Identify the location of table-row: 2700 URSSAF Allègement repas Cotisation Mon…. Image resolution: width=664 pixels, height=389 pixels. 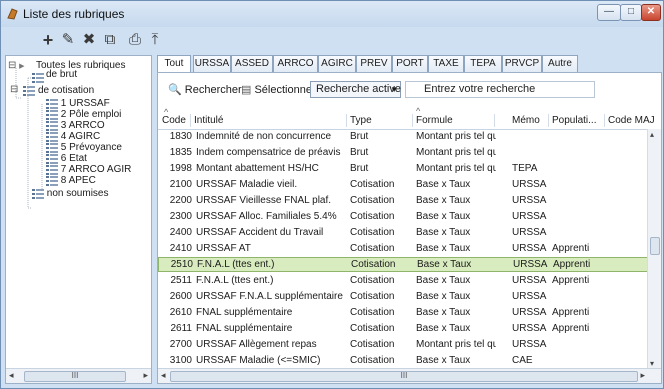
(403, 344).